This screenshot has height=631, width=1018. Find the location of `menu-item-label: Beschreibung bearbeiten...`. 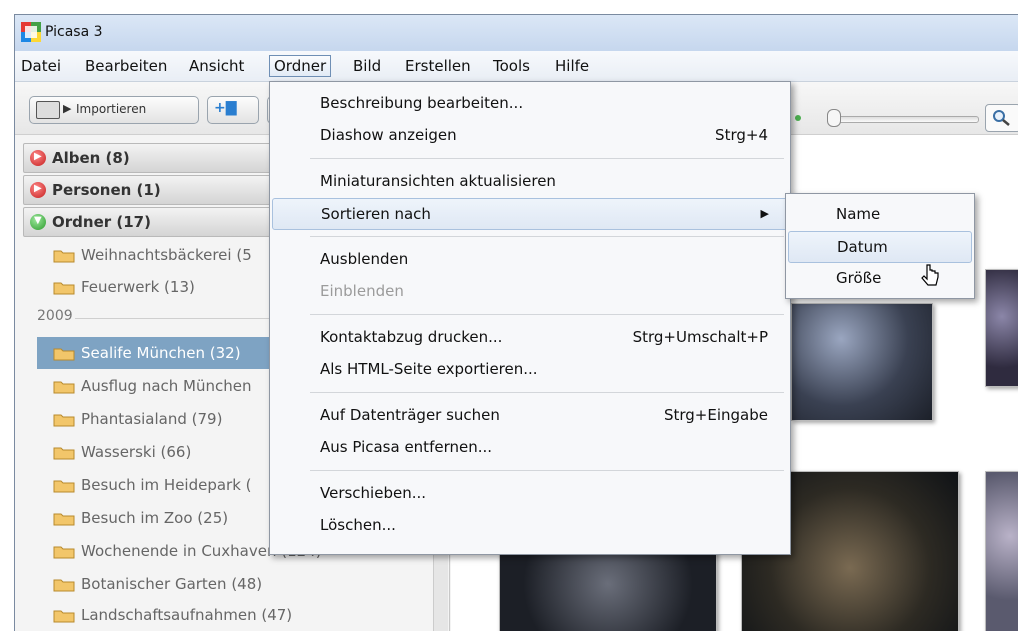

menu-item-label: Beschreibung bearbeiten... is located at coordinates (422, 103).